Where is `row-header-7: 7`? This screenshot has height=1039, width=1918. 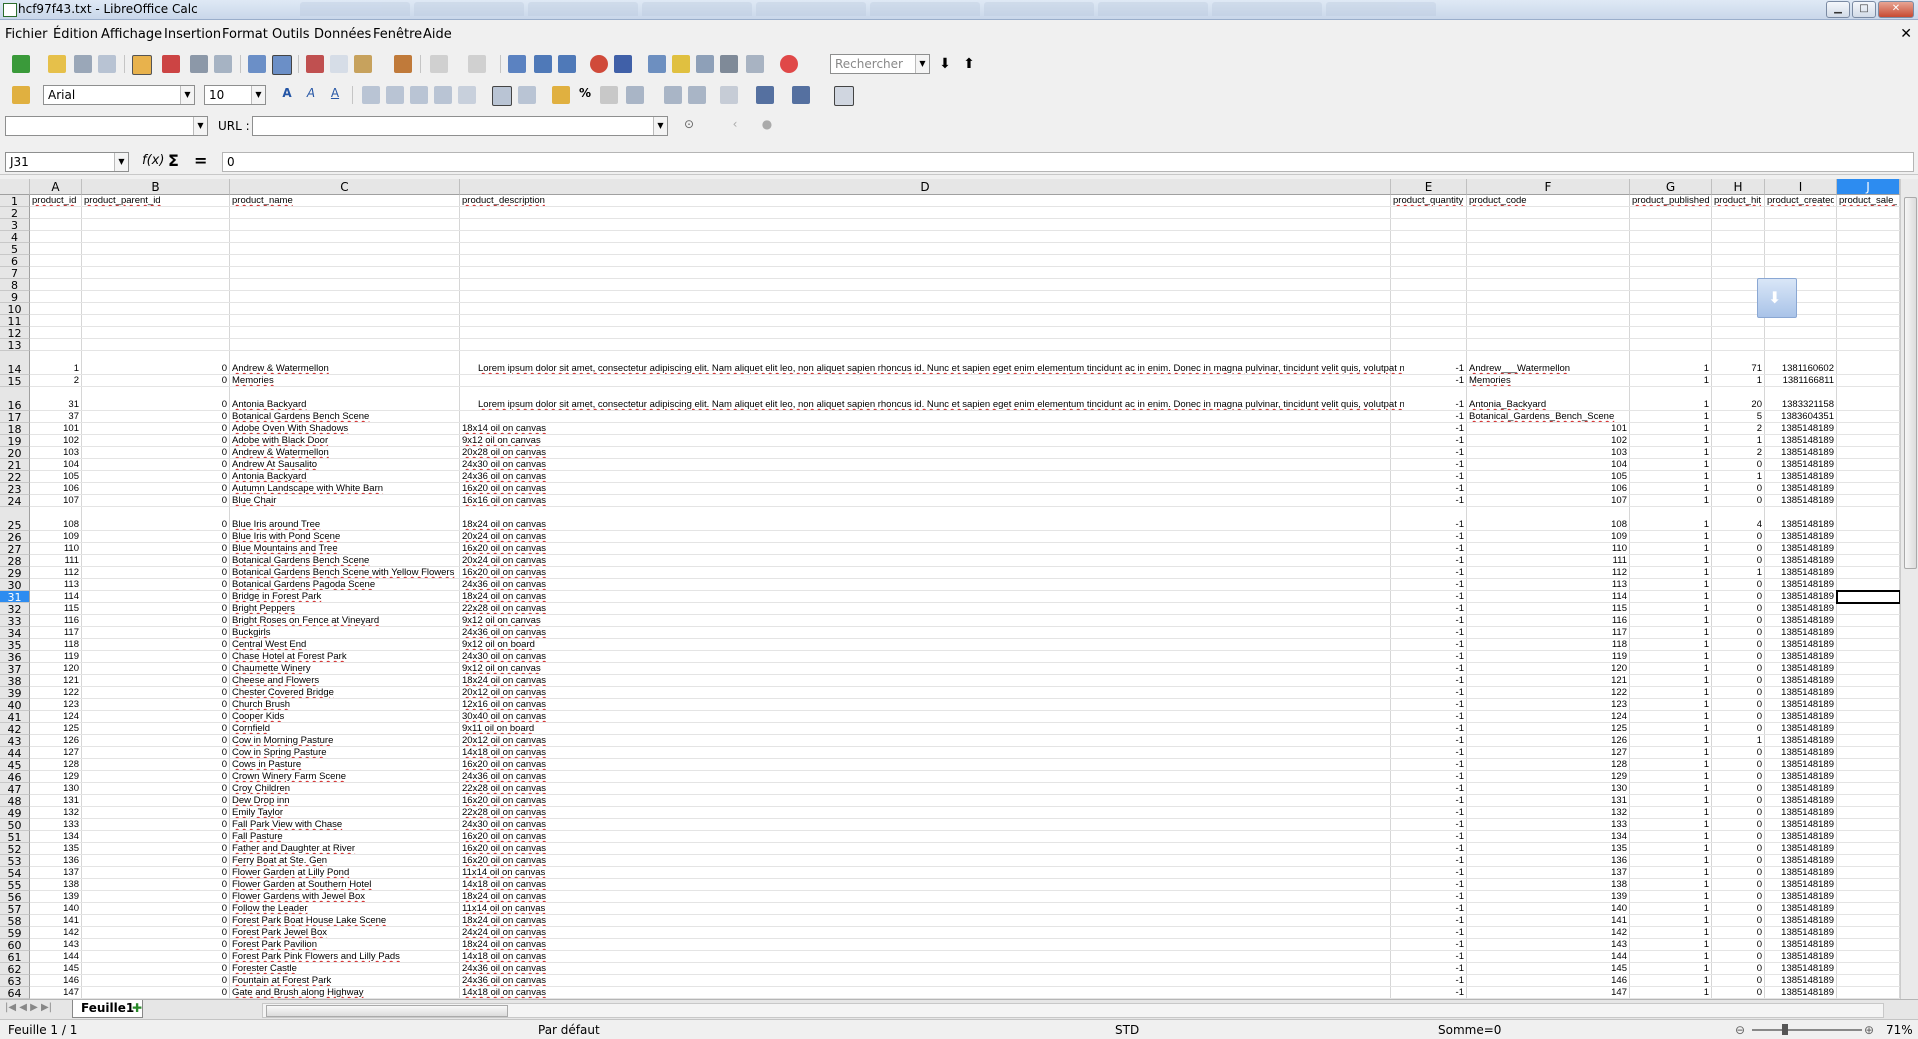
row-header-7: 7 is located at coordinates (15, 273).